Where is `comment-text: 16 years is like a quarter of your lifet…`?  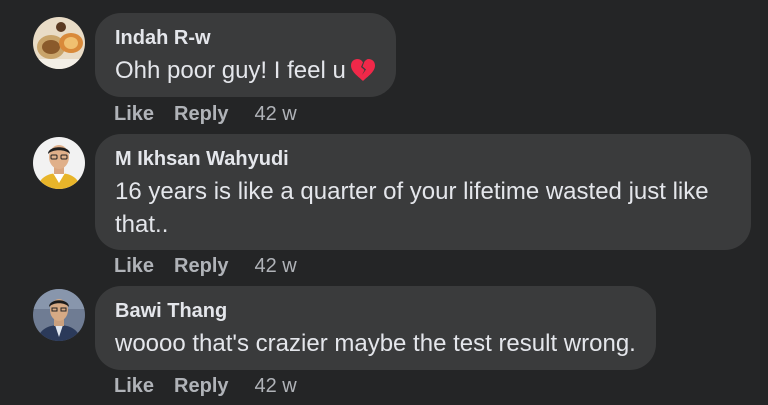
comment-text: 16 years is like a quarter of your lifet… is located at coordinates (412, 208).